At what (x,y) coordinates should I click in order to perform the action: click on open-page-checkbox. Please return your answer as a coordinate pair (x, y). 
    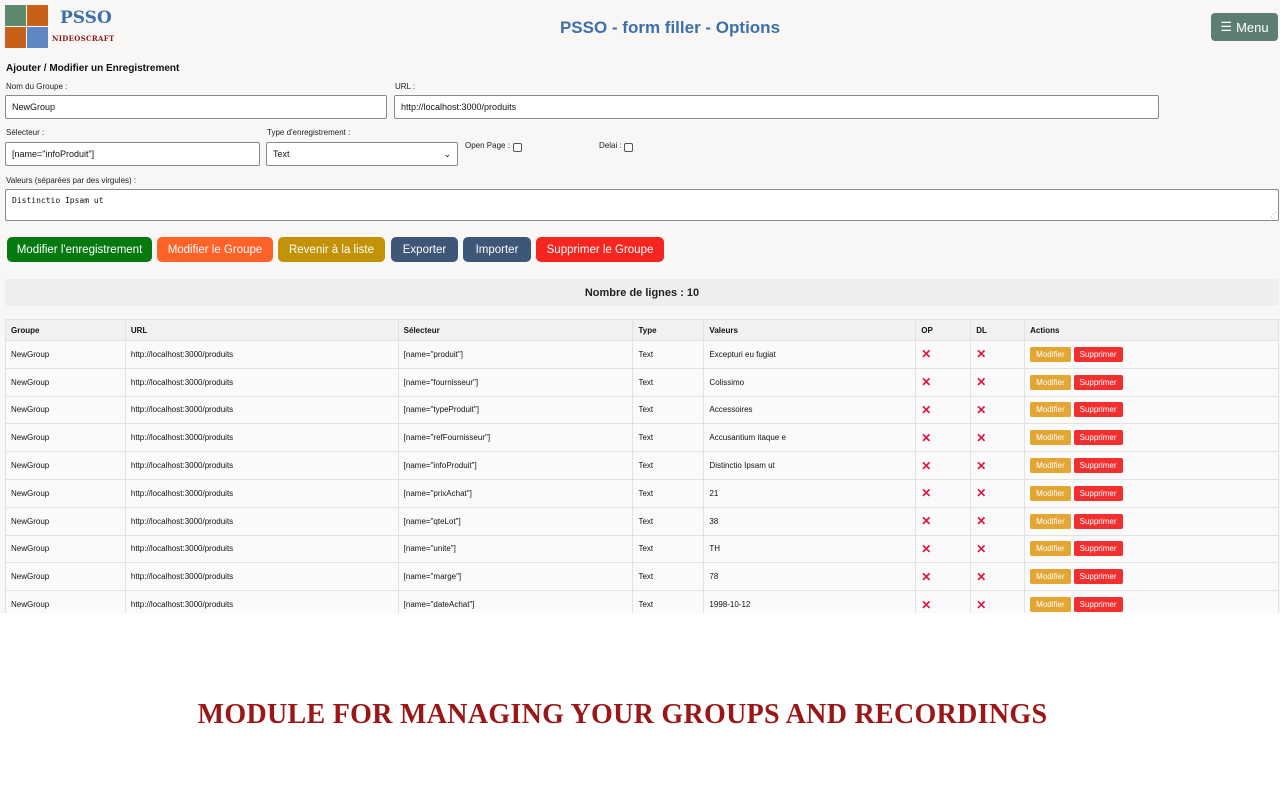
    Looking at the image, I should click on (517, 147).